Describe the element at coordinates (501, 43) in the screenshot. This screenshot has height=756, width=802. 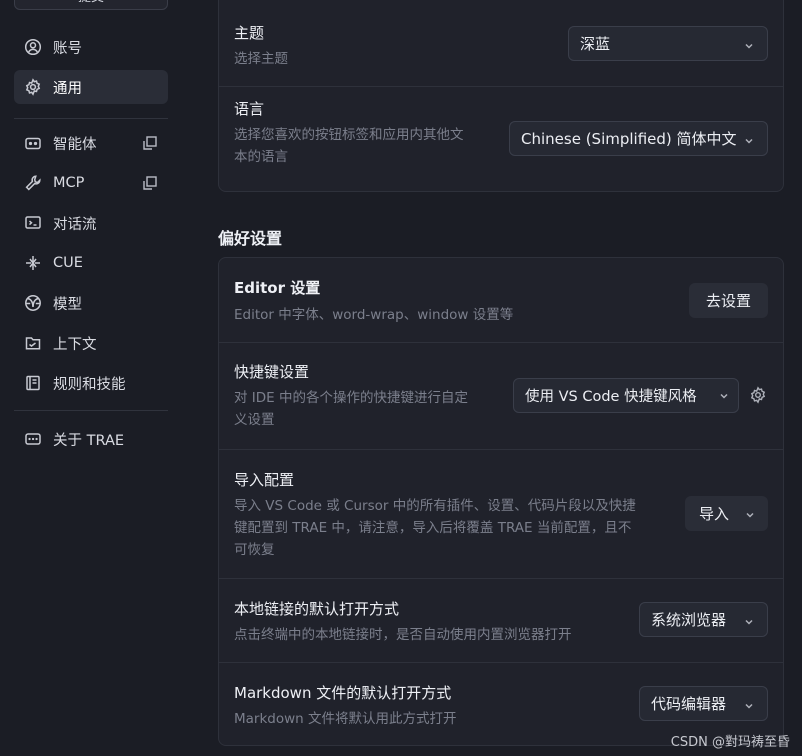
I see `theme-row: 主题 选择主题 深蓝` at that location.